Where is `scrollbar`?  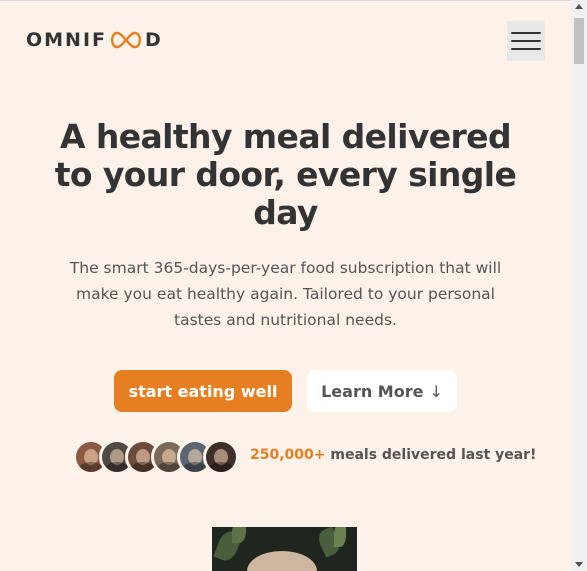 scrollbar is located at coordinates (579, 285).